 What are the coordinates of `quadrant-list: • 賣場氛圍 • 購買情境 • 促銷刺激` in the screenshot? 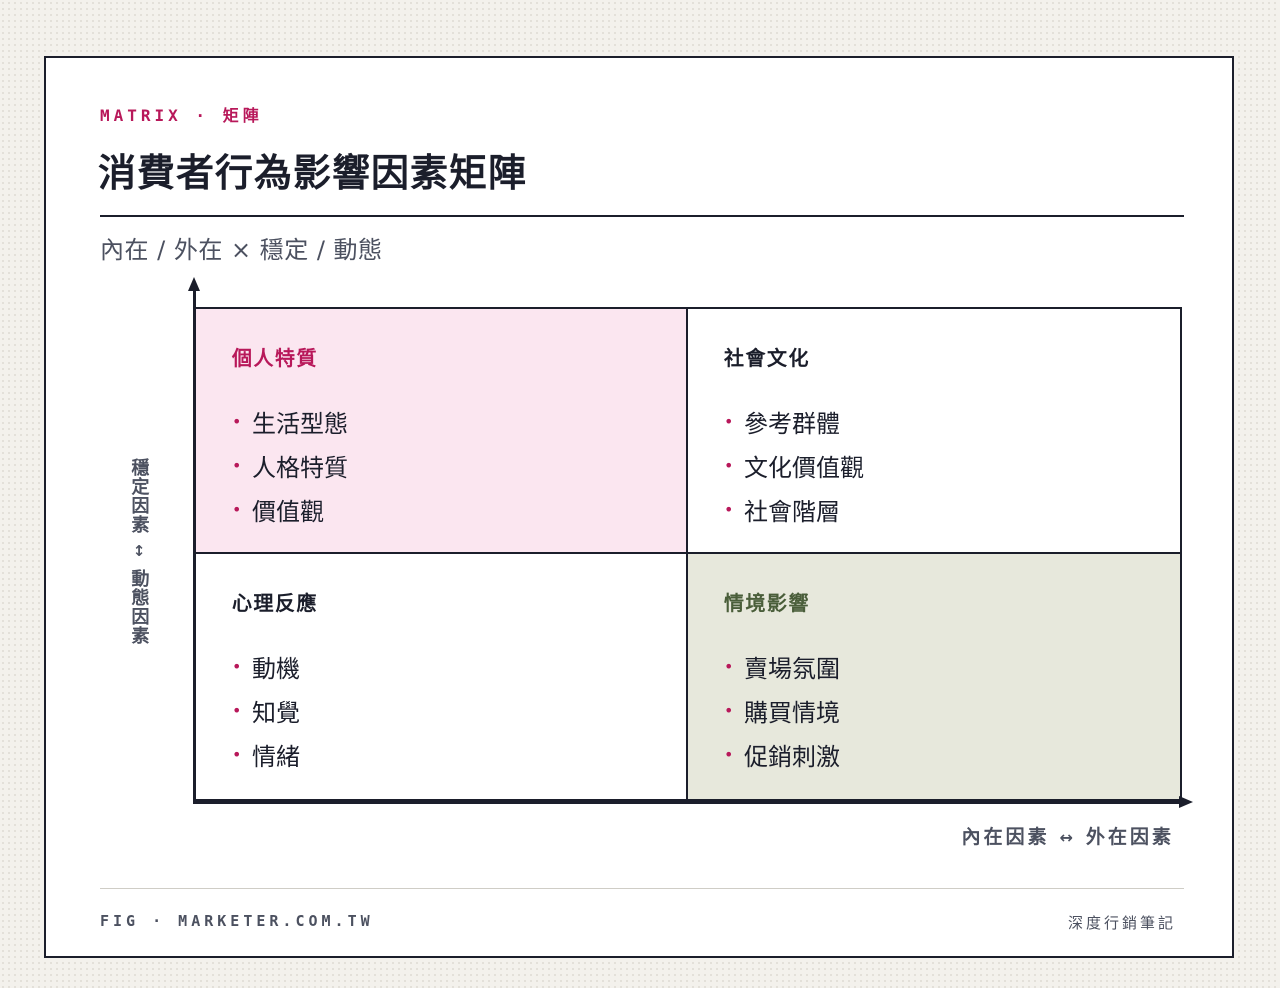 It's located at (934, 710).